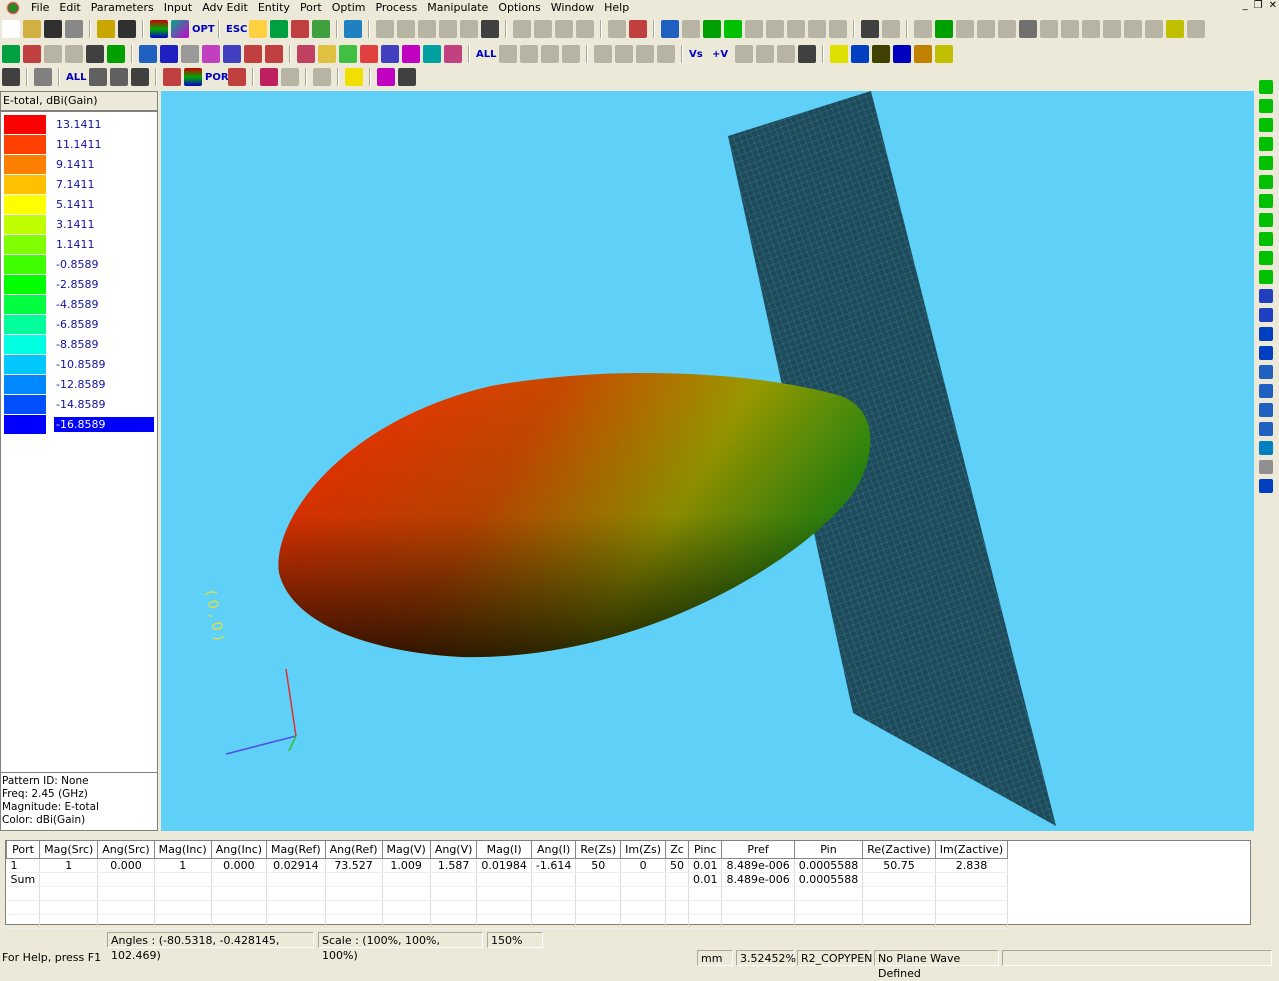 Image resolution: width=1279 pixels, height=981 pixels. What do you see at coordinates (971, 850) in the screenshot?
I see `column-header: Im(Zactive)` at bounding box center [971, 850].